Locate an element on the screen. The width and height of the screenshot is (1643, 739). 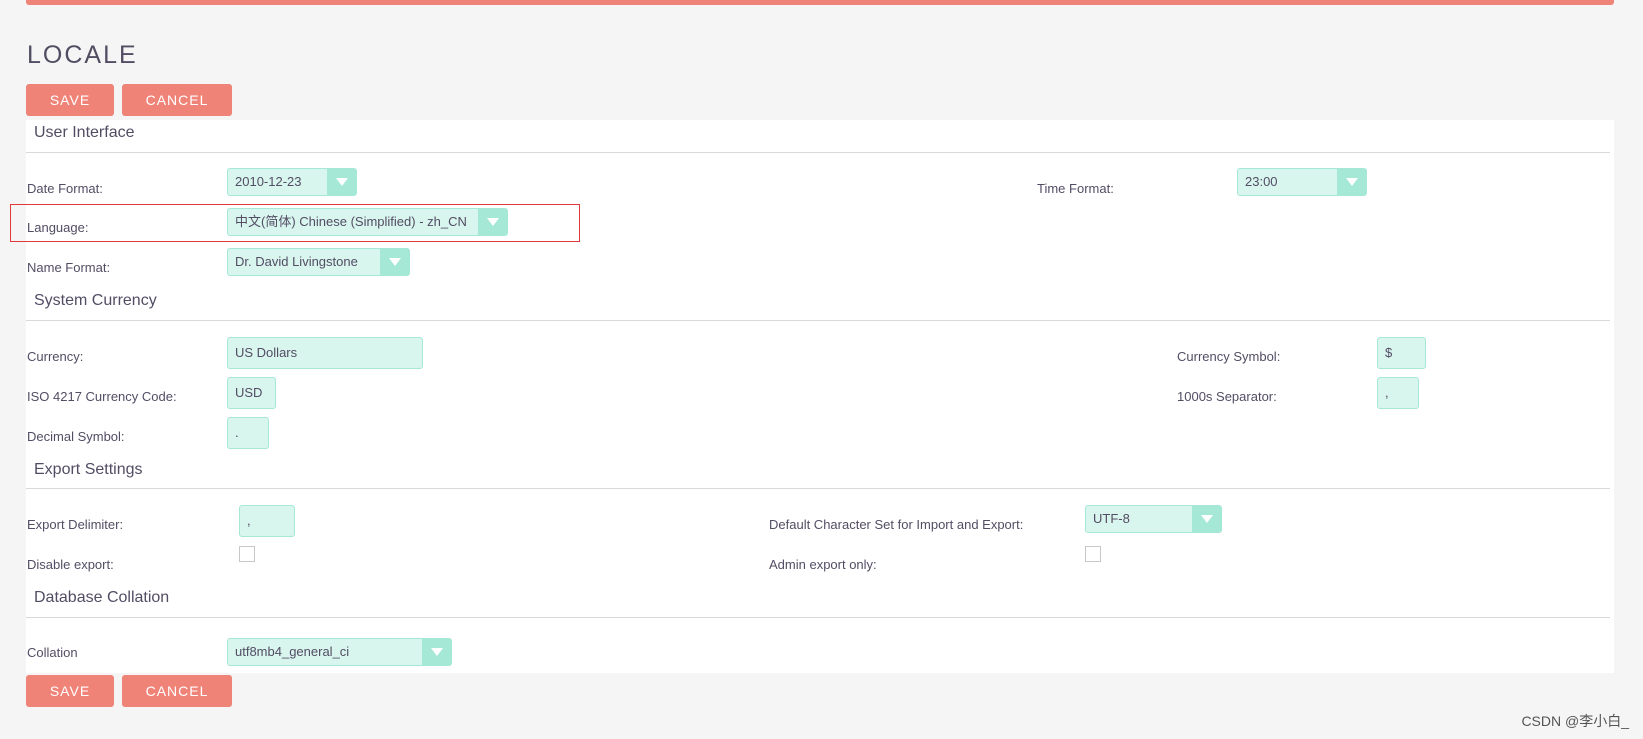
date-format-label: Date Format: is located at coordinates (65, 188).